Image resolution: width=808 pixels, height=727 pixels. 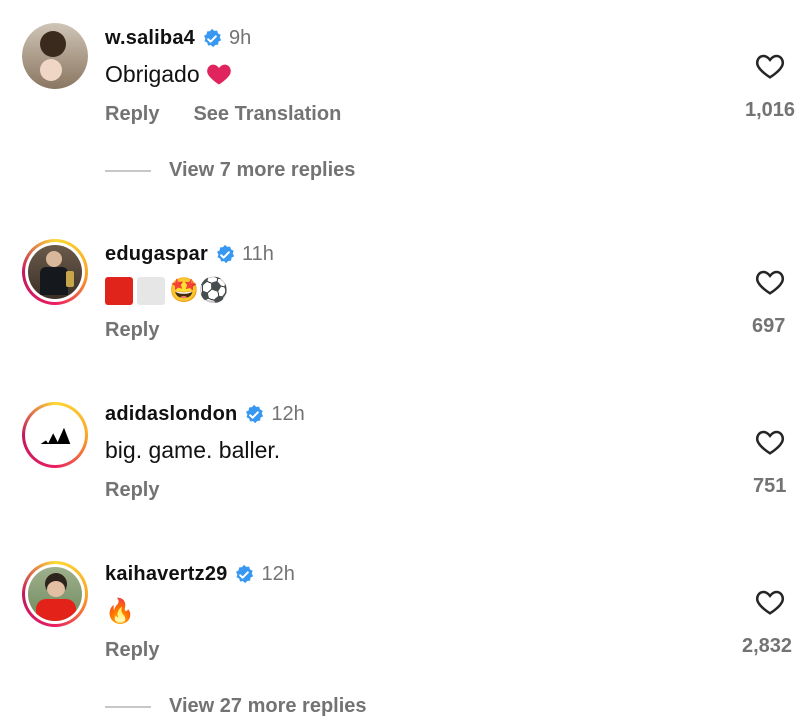 I want to click on like-count: 751, so click(x=770, y=486).